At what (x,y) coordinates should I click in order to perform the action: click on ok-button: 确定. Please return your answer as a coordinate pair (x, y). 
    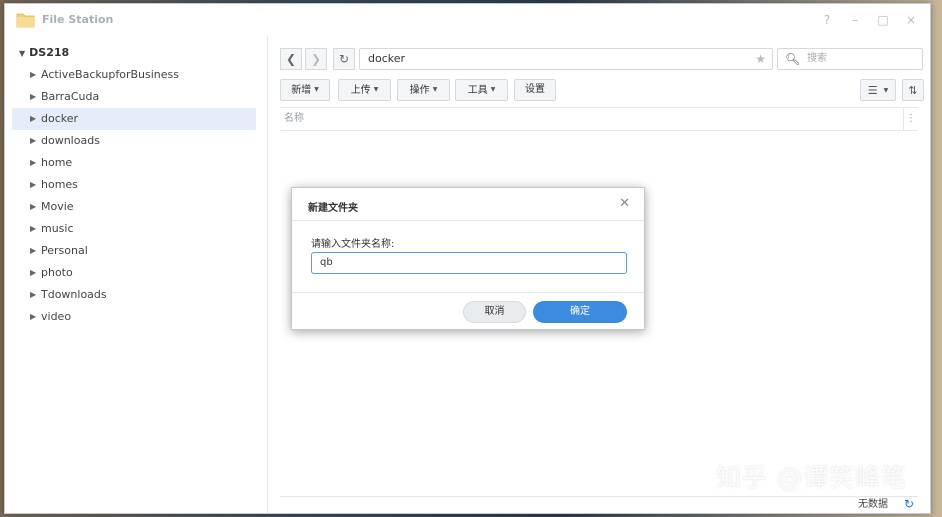
    Looking at the image, I should click on (580, 312).